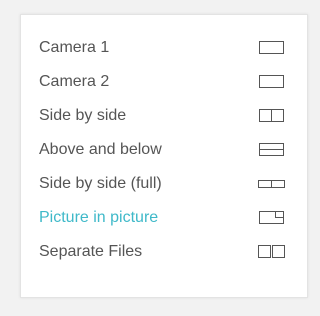  Describe the element at coordinates (271, 117) in the screenshot. I see `split-vertical-icon` at that location.